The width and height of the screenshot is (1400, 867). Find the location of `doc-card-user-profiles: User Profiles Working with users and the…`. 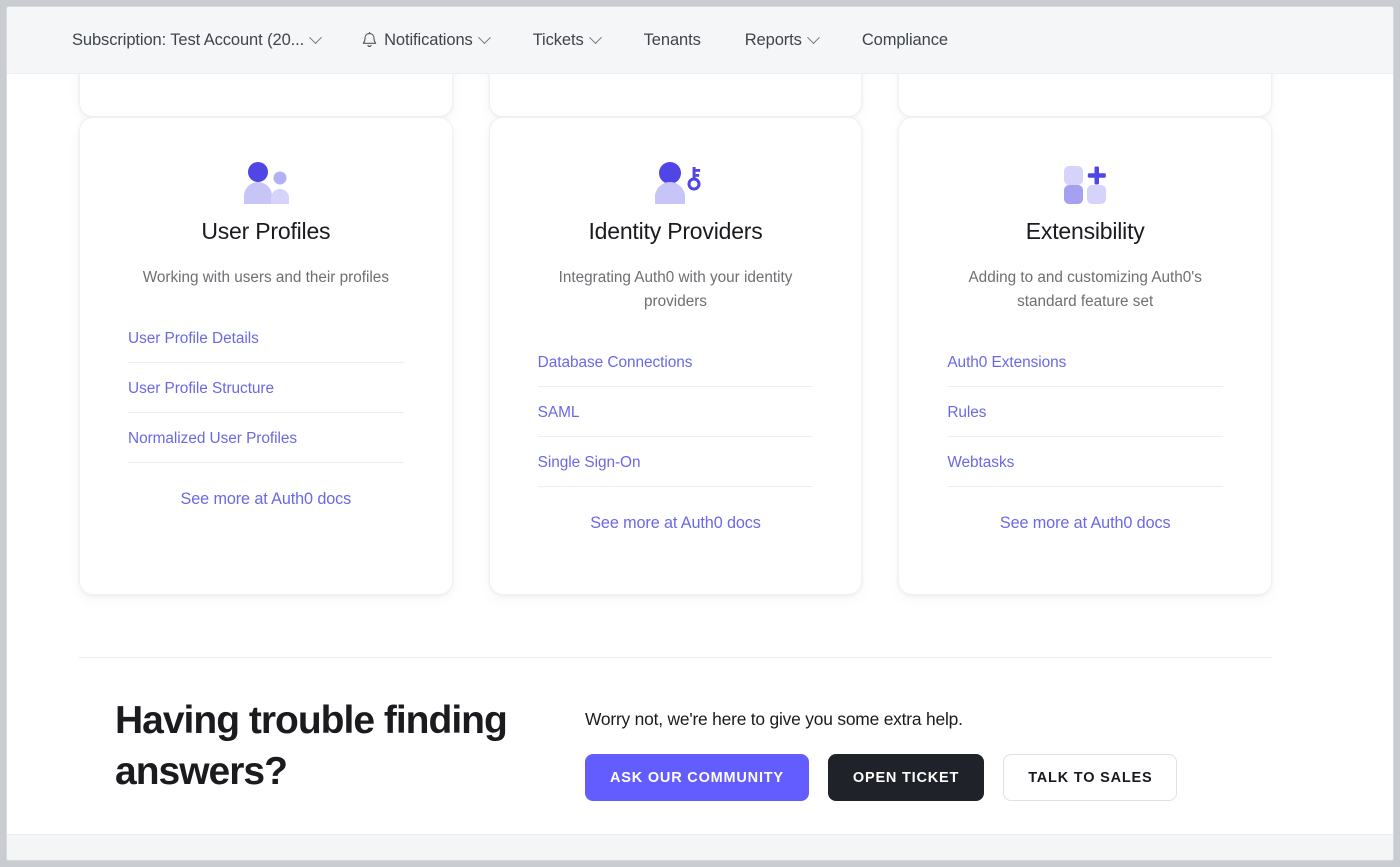

doc-card-user-profiles: User Profiles Working with users and the… is located at coordinates (266, 356).